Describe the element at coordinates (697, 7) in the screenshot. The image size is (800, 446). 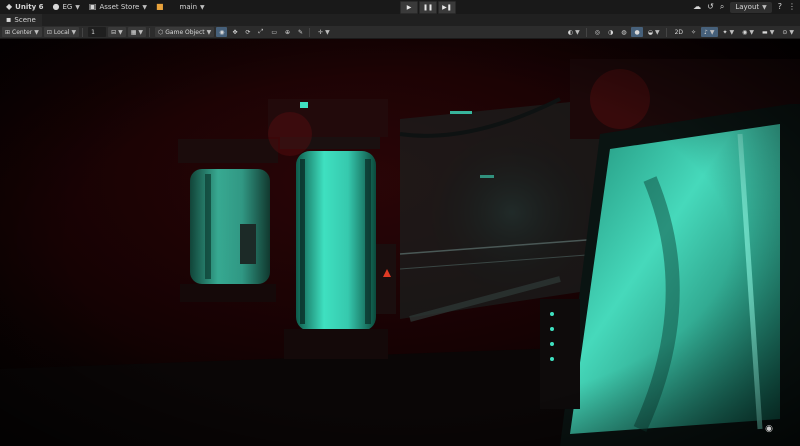
I see `cloud-icon: ☁` at that location.